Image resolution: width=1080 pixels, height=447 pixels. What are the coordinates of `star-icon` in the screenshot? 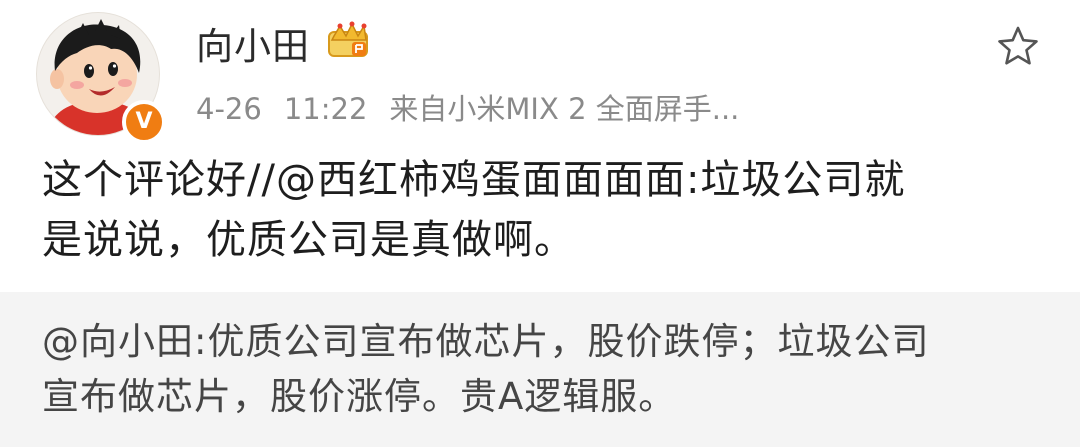 It's located at (1018, 46).